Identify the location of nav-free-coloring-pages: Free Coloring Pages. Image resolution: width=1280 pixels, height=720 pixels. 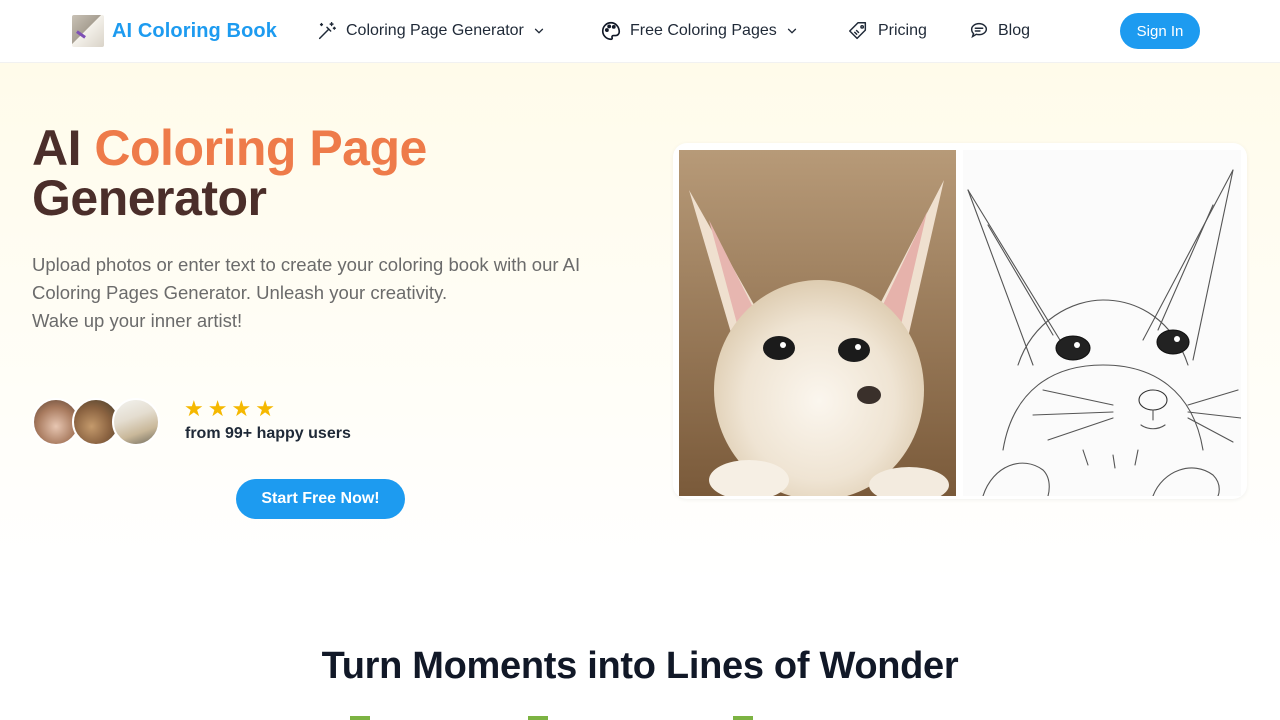
(699, 31).